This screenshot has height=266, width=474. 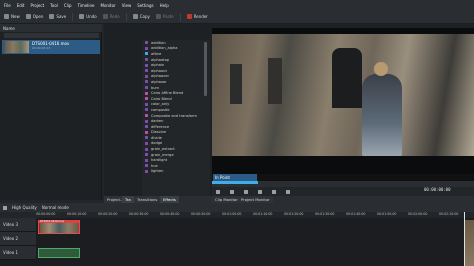 I want to click on menu-file: File, so click(x=7, y=5).